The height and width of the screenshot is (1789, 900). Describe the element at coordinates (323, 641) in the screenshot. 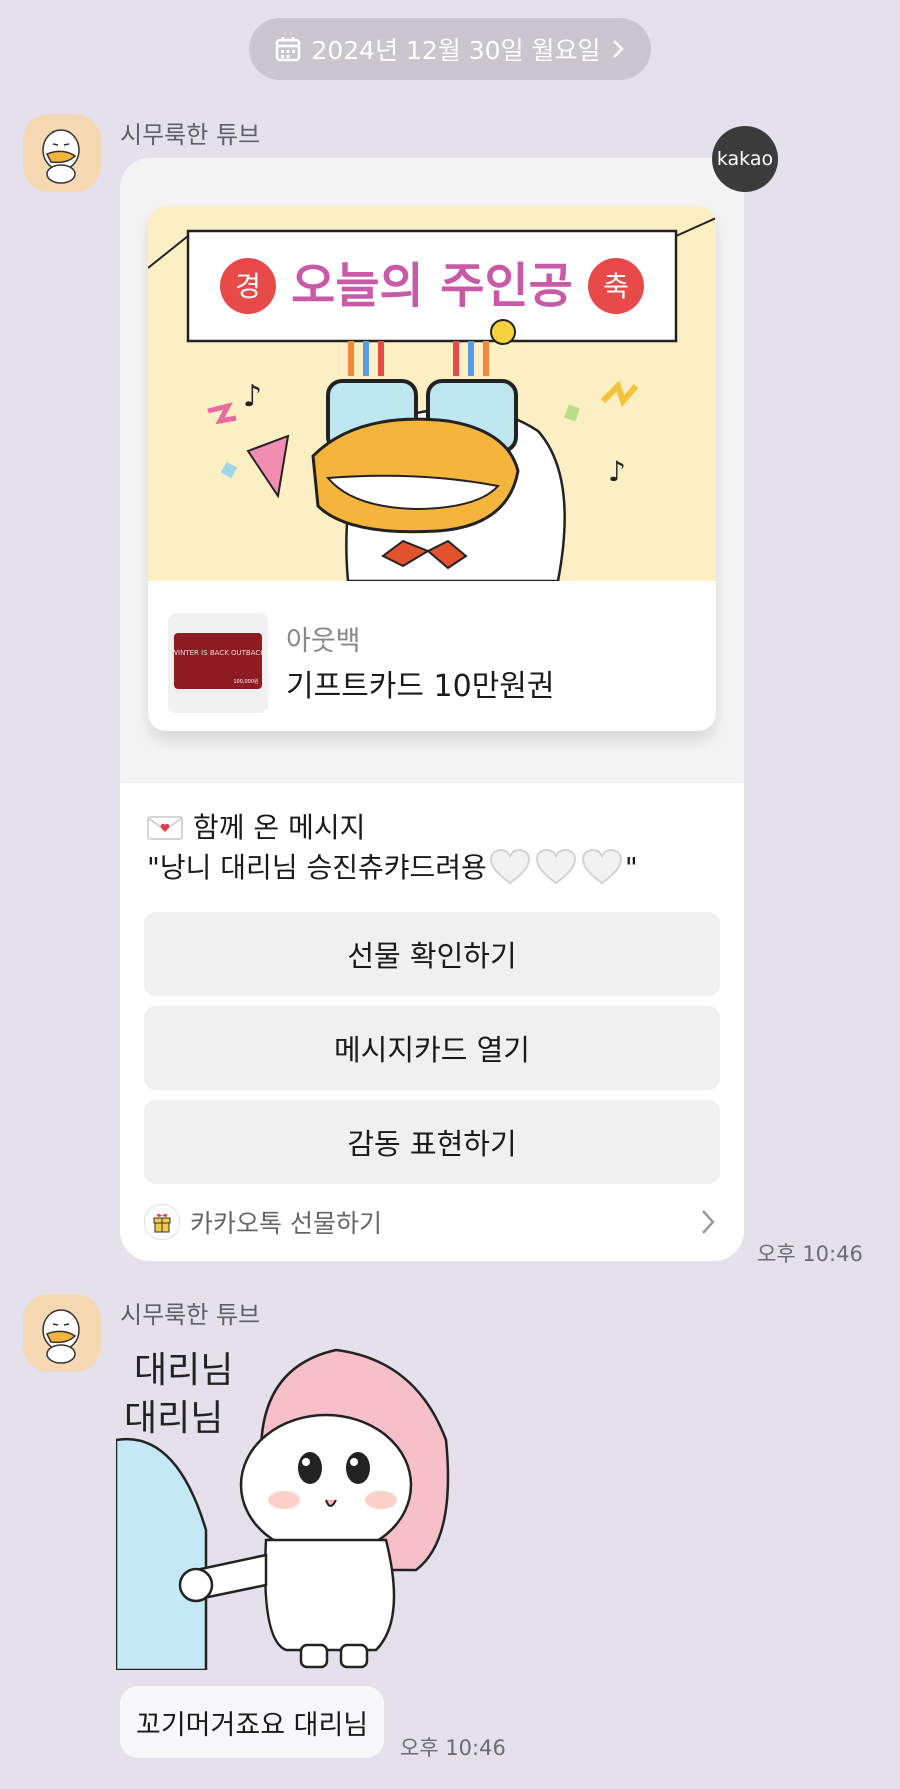

I see `brand-name: 아웃백` at that location.